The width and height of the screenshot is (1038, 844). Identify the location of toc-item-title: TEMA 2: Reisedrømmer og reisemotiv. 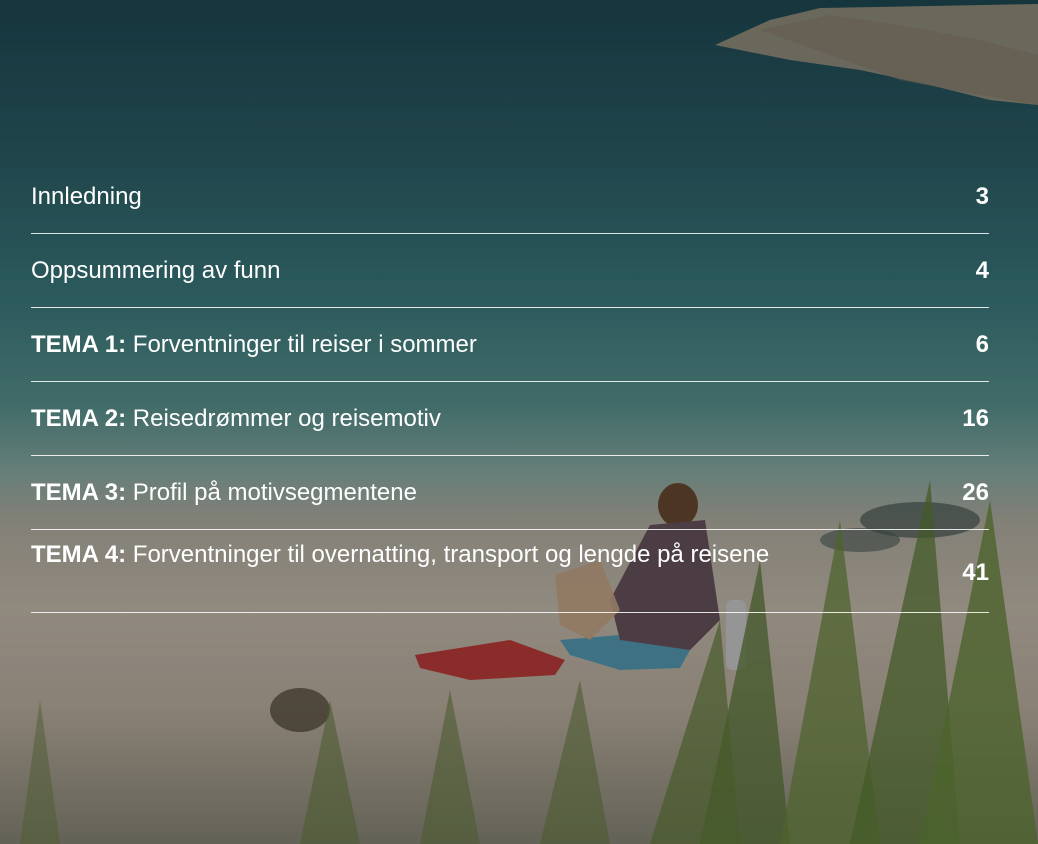
(236, 418).